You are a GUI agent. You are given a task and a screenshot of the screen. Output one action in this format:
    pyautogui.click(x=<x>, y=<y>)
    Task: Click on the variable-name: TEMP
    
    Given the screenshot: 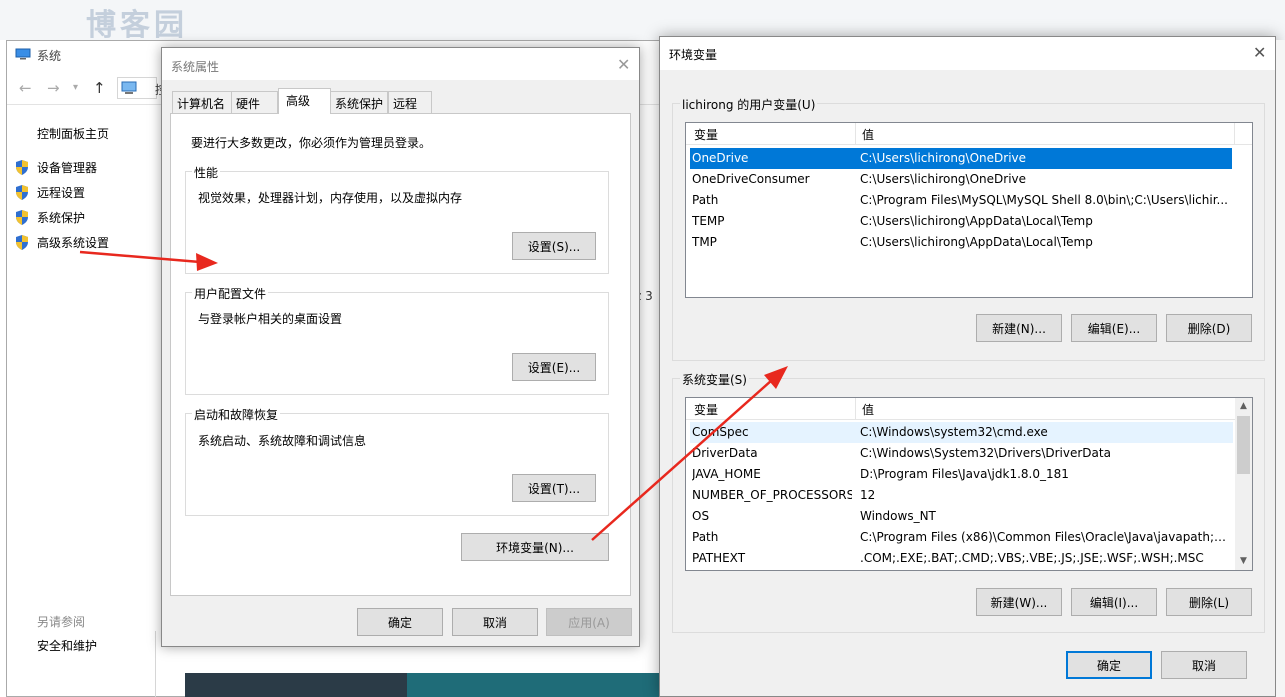 What is the action you would take?
    pyautogui.click(x=708, y=221)
    